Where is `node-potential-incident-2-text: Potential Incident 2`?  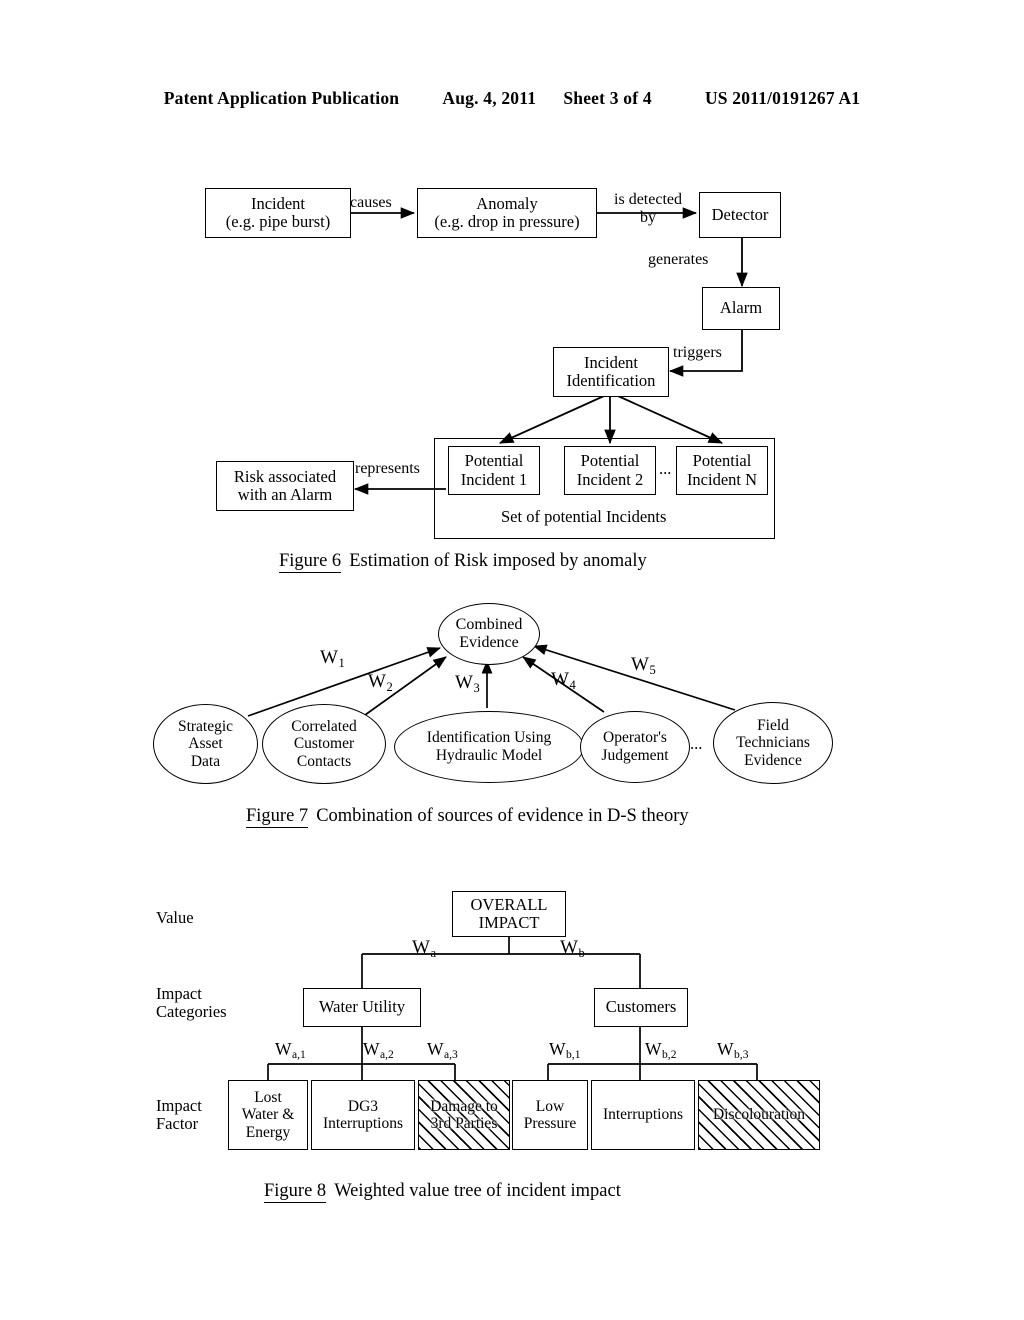 node-potential-incident-2-text: Potential Incident 2 is located at coordinates (610, 470).